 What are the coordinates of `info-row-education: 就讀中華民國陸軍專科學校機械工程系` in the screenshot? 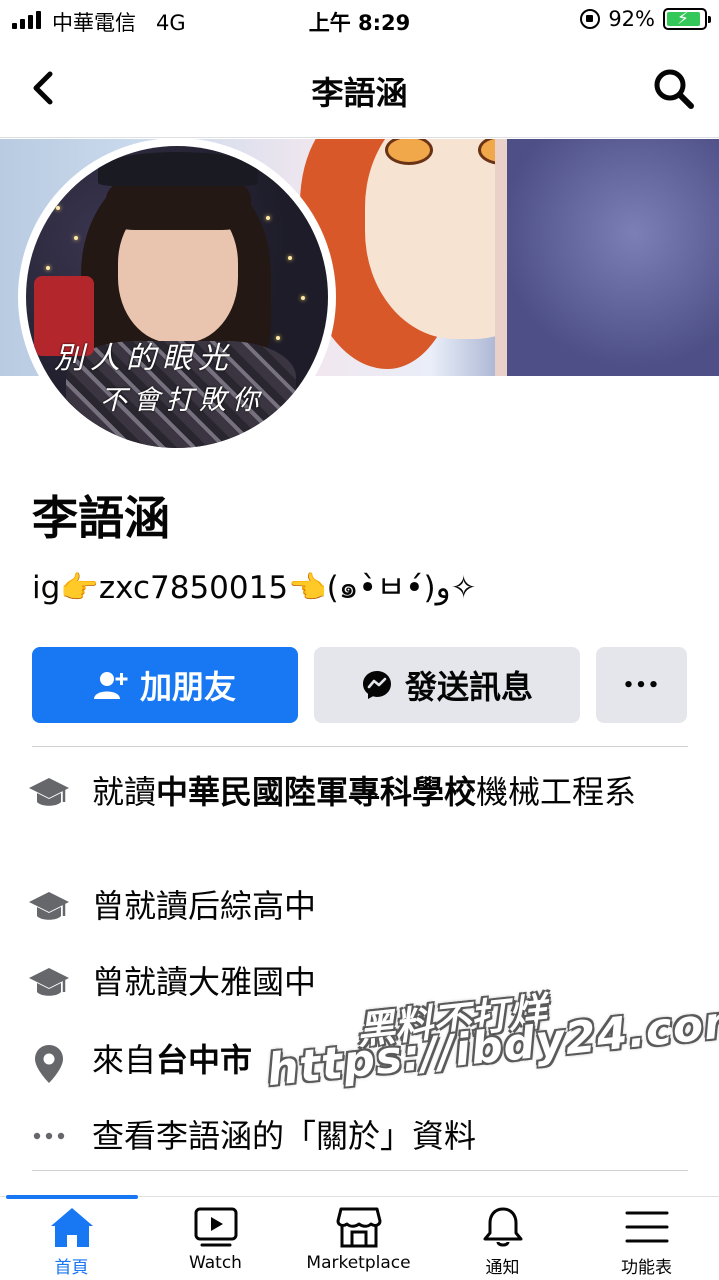 It's located at (363, 792).